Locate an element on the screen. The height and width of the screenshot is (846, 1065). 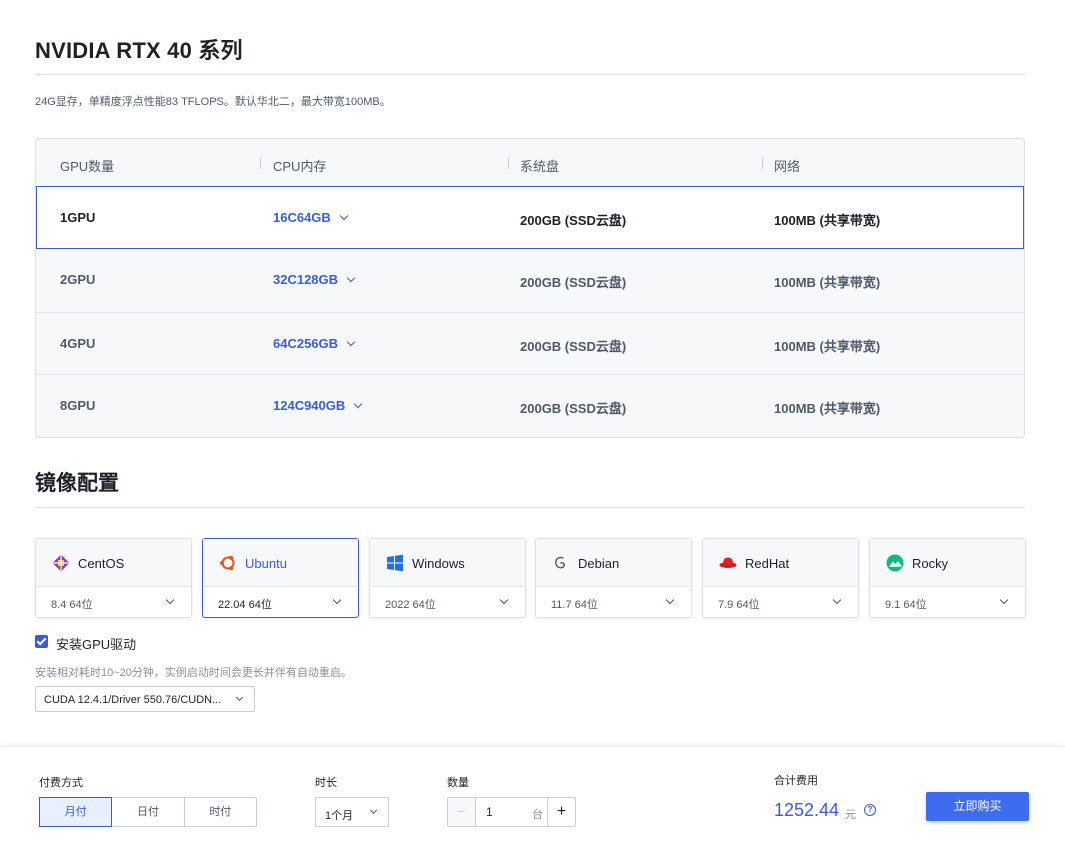
os-card-centos: CentOS 8.4 64位 is located at coordinates (113, 578).